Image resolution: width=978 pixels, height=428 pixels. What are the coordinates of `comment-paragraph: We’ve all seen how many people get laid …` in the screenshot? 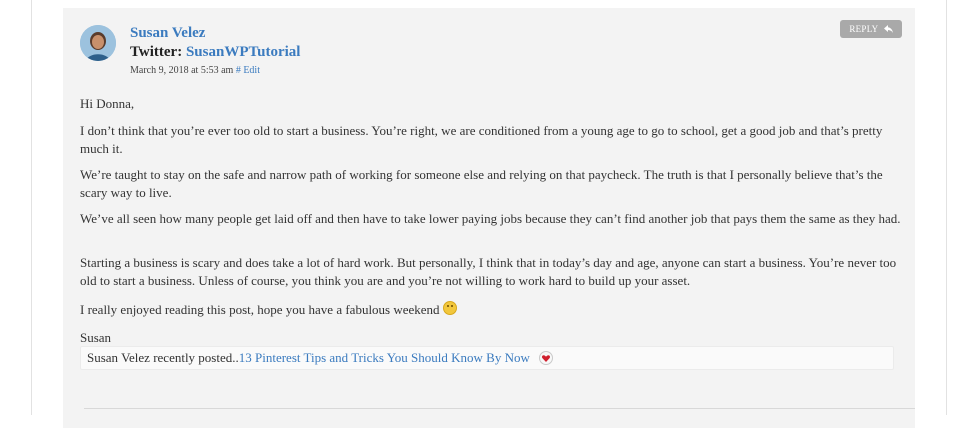 It's located at (490, 218).